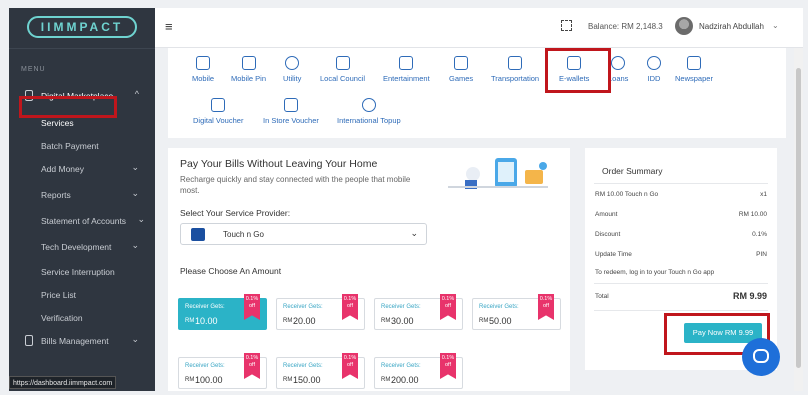 The image size is (808, 395). I want to click on amount-value: 150.00, so click(307, 380).